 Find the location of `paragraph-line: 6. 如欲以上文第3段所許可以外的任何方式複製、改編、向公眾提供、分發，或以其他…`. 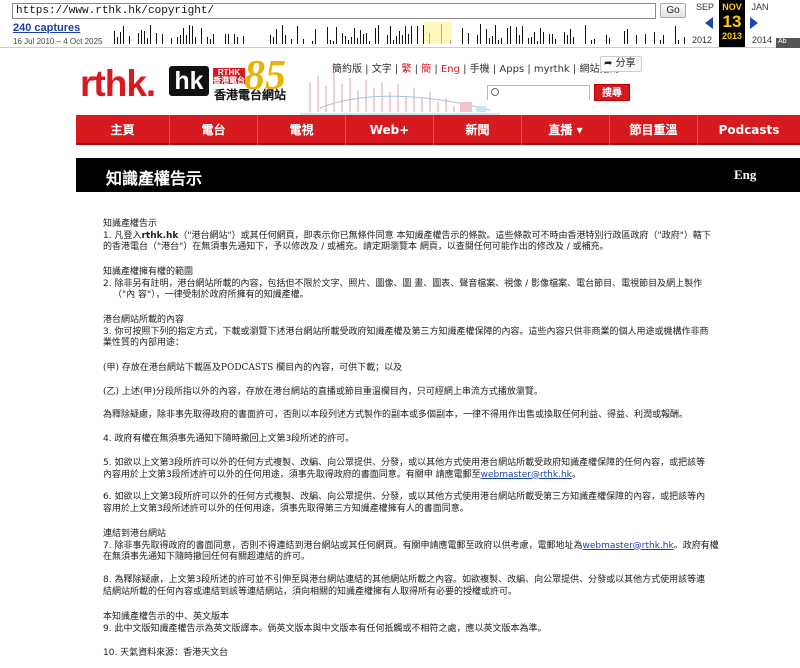

paragraph-line: 6. 如欲以上文第3段所許可以外的任何方式複製、改編、向公眾提供、分發，或以其他… is located at coordinates (404, 497).